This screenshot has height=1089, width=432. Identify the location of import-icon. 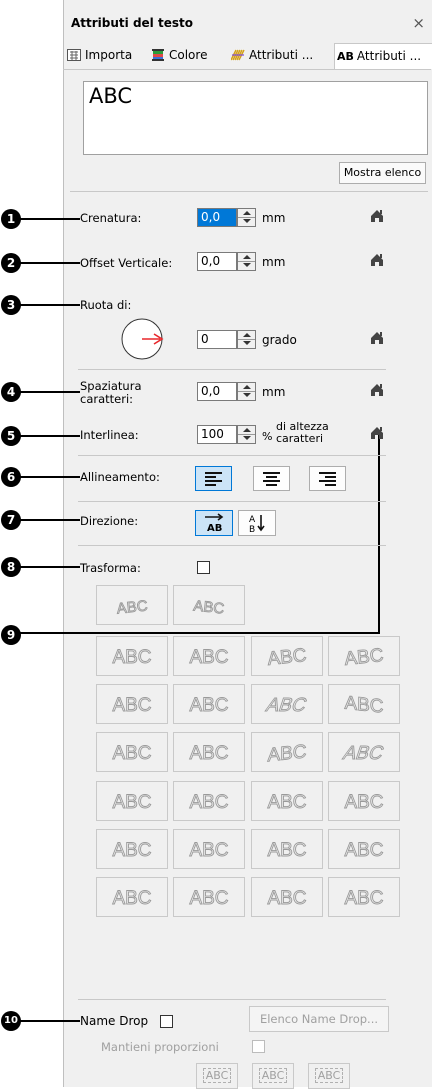
(74, 55).